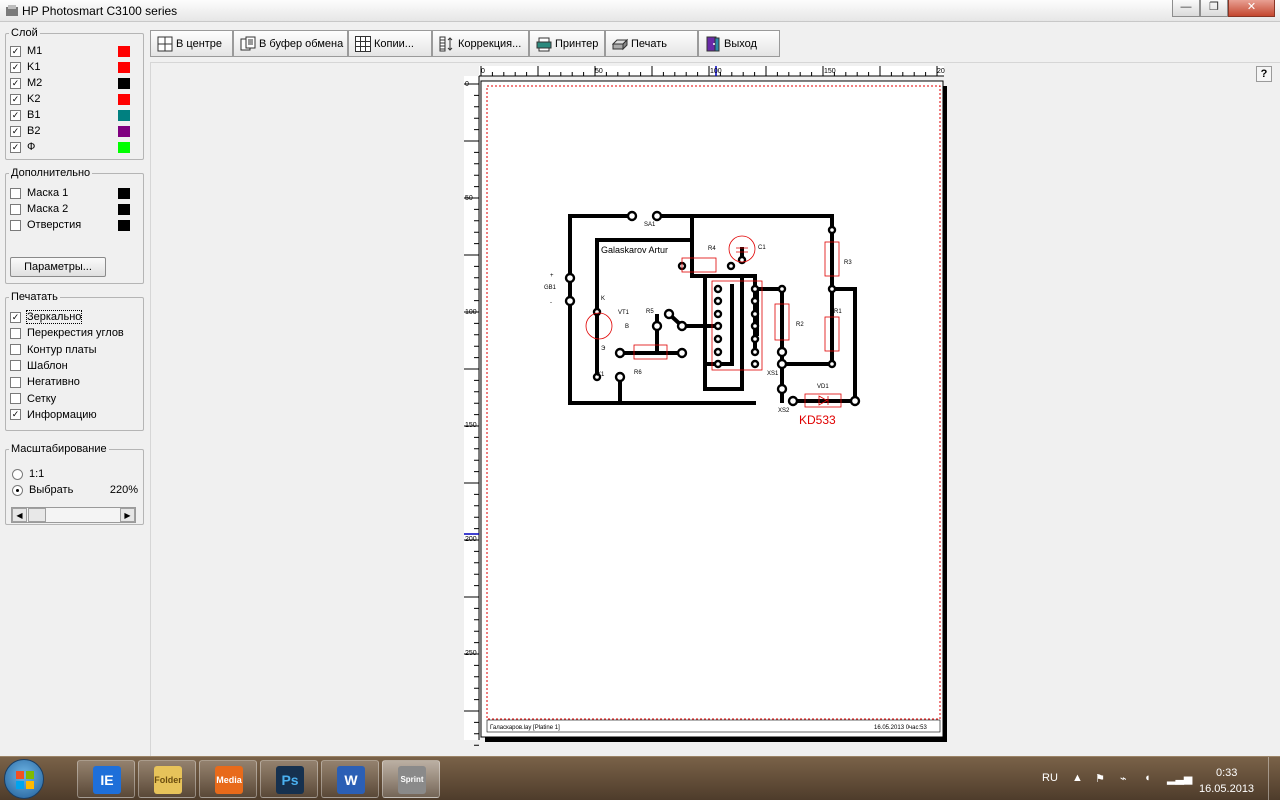 This screenshot has width=1280, height=800. I want to click on layer-row: ✓ K1, so click(72, 67).